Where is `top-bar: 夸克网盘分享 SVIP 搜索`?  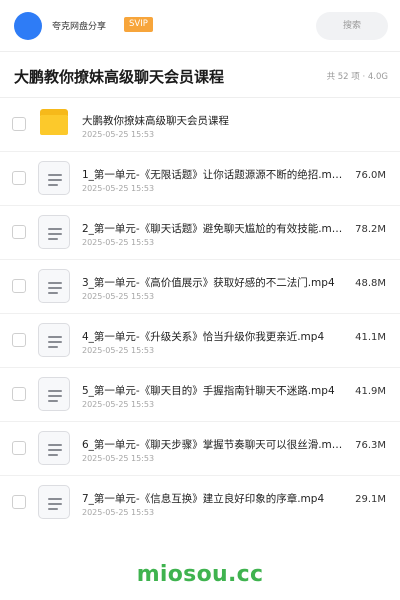
top-bar: 夸克网盘分享 SVIP 搜索 is located at coordinates (200, 26).